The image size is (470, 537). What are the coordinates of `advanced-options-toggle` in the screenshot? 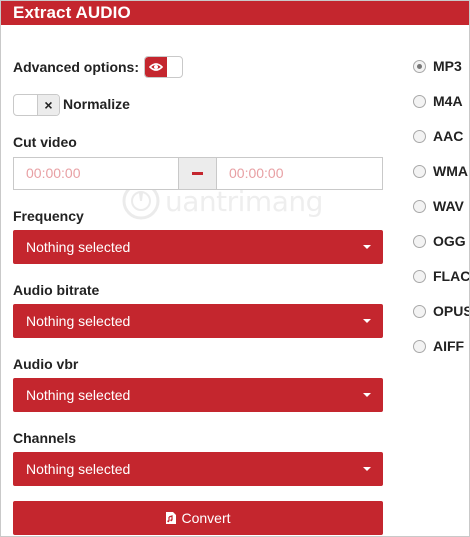 It's located at (163, 67).